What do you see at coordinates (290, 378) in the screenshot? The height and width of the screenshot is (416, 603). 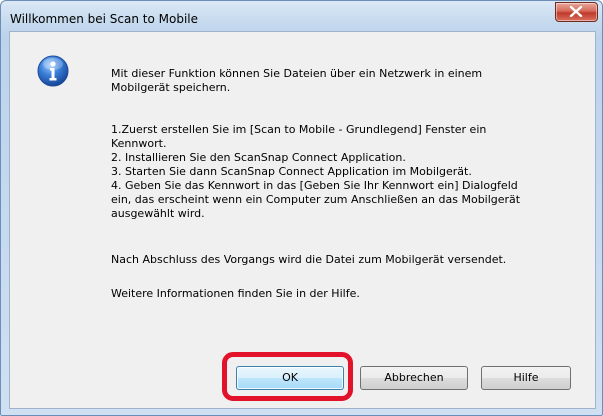 I see `ok-button: OK` at bounding box center [290, 378].